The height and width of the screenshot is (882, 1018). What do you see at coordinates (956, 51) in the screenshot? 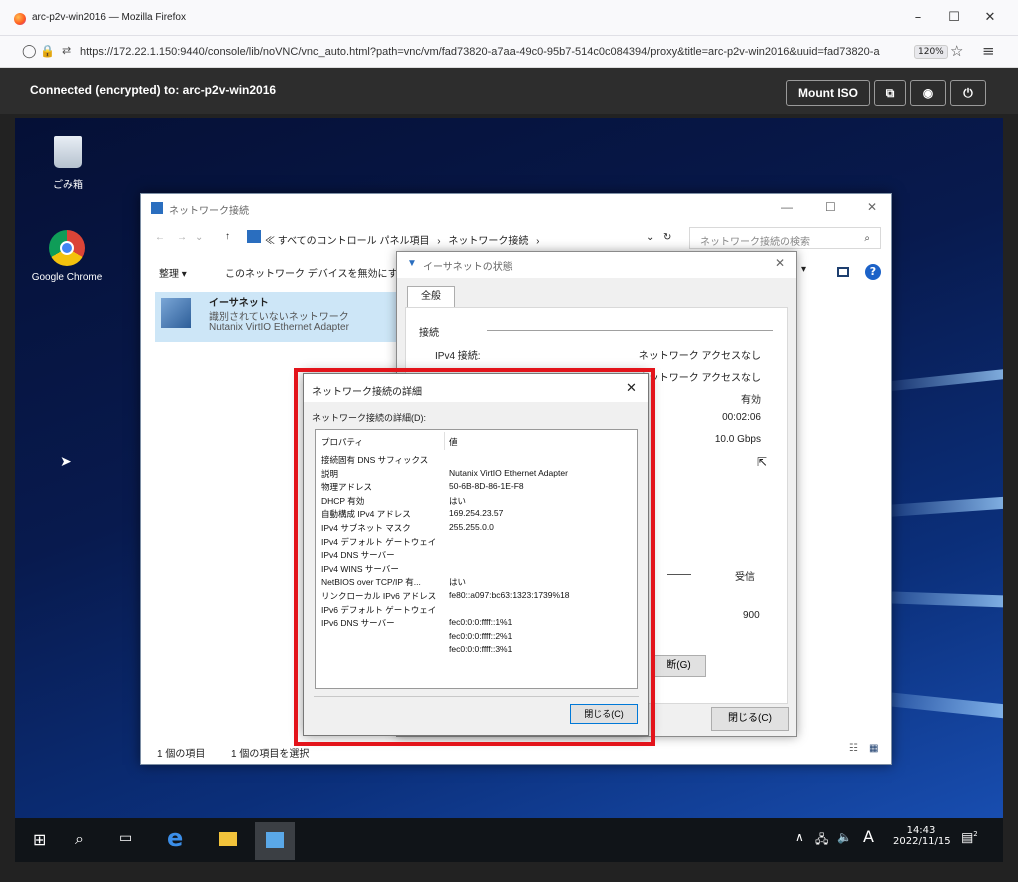
I see `bookmark-star-icon: ☆` at bounding box center [956, 51].